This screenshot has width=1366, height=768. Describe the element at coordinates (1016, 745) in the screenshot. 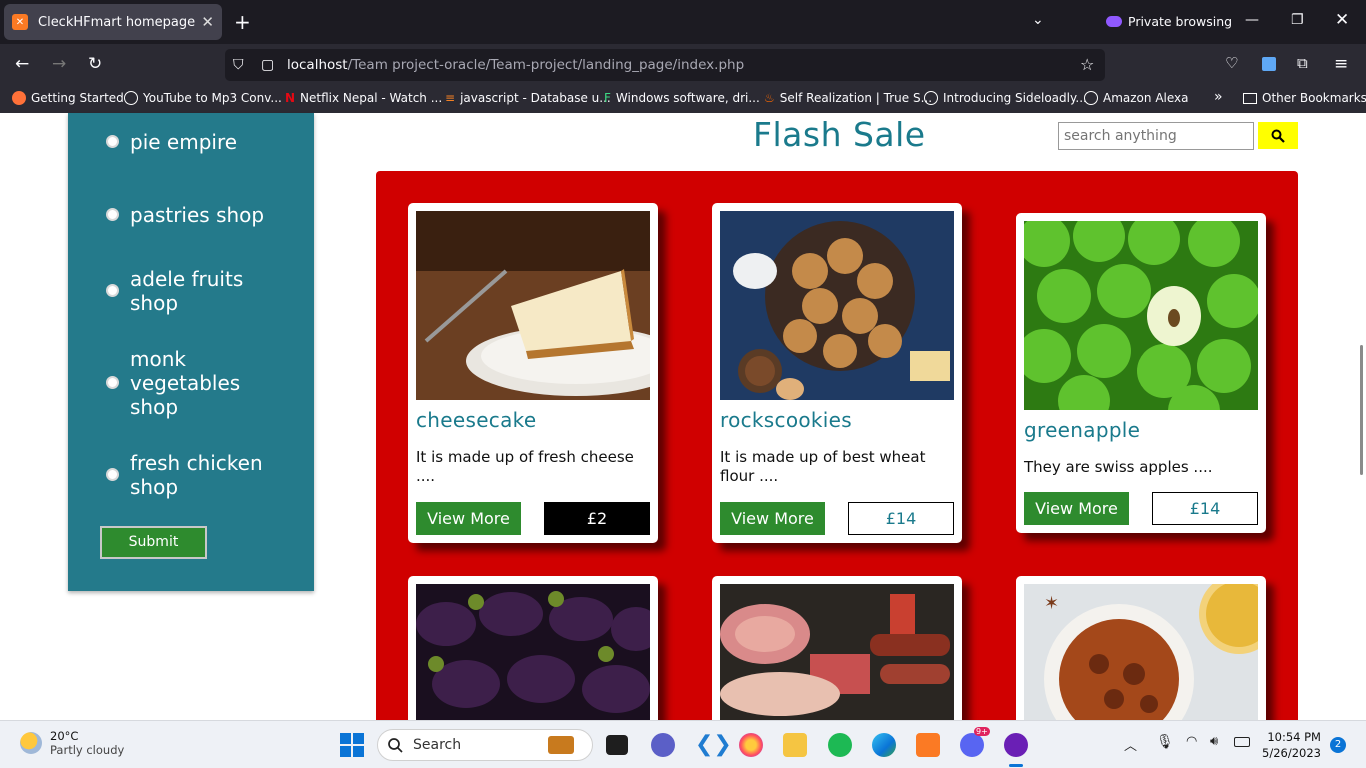

I see `firefox-private-icon` at that location.